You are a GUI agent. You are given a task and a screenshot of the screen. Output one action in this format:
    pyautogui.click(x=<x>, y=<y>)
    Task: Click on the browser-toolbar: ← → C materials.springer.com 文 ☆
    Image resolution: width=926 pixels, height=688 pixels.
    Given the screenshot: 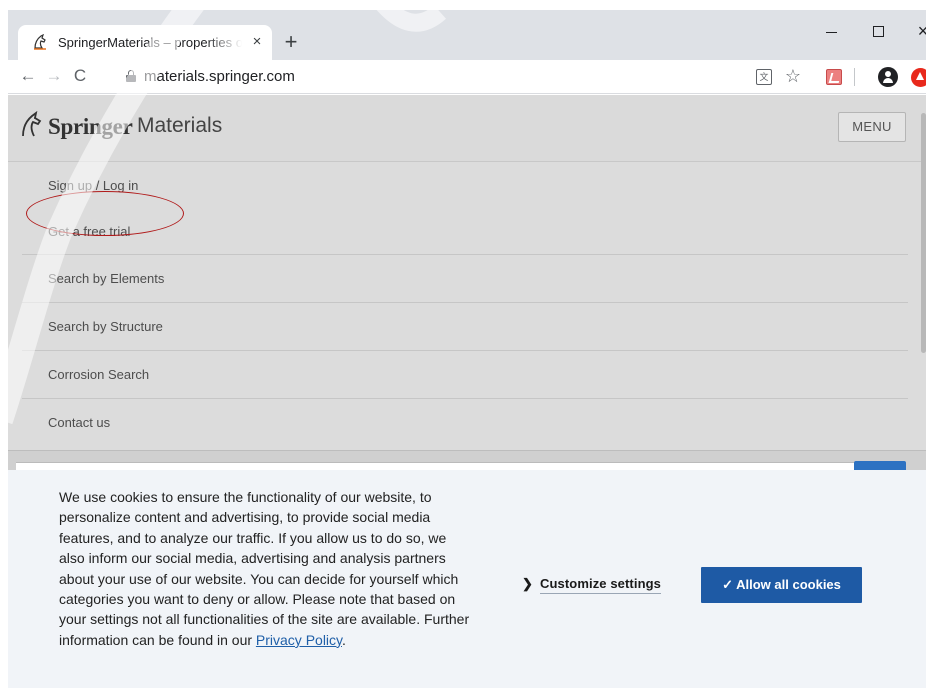 What is the action you would take?
    pyautogui.click(x=467, y=77)
    